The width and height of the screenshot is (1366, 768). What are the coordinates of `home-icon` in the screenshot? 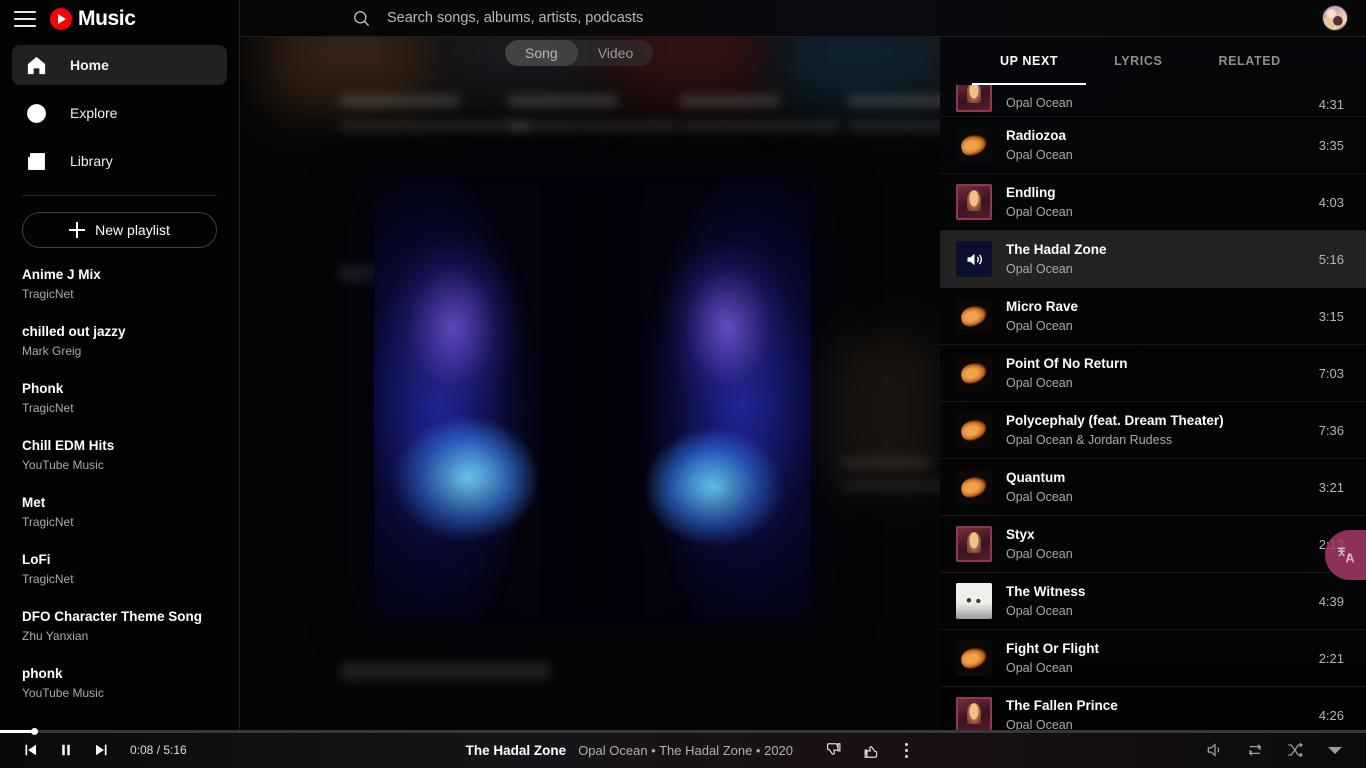 It's located at (36, 65).